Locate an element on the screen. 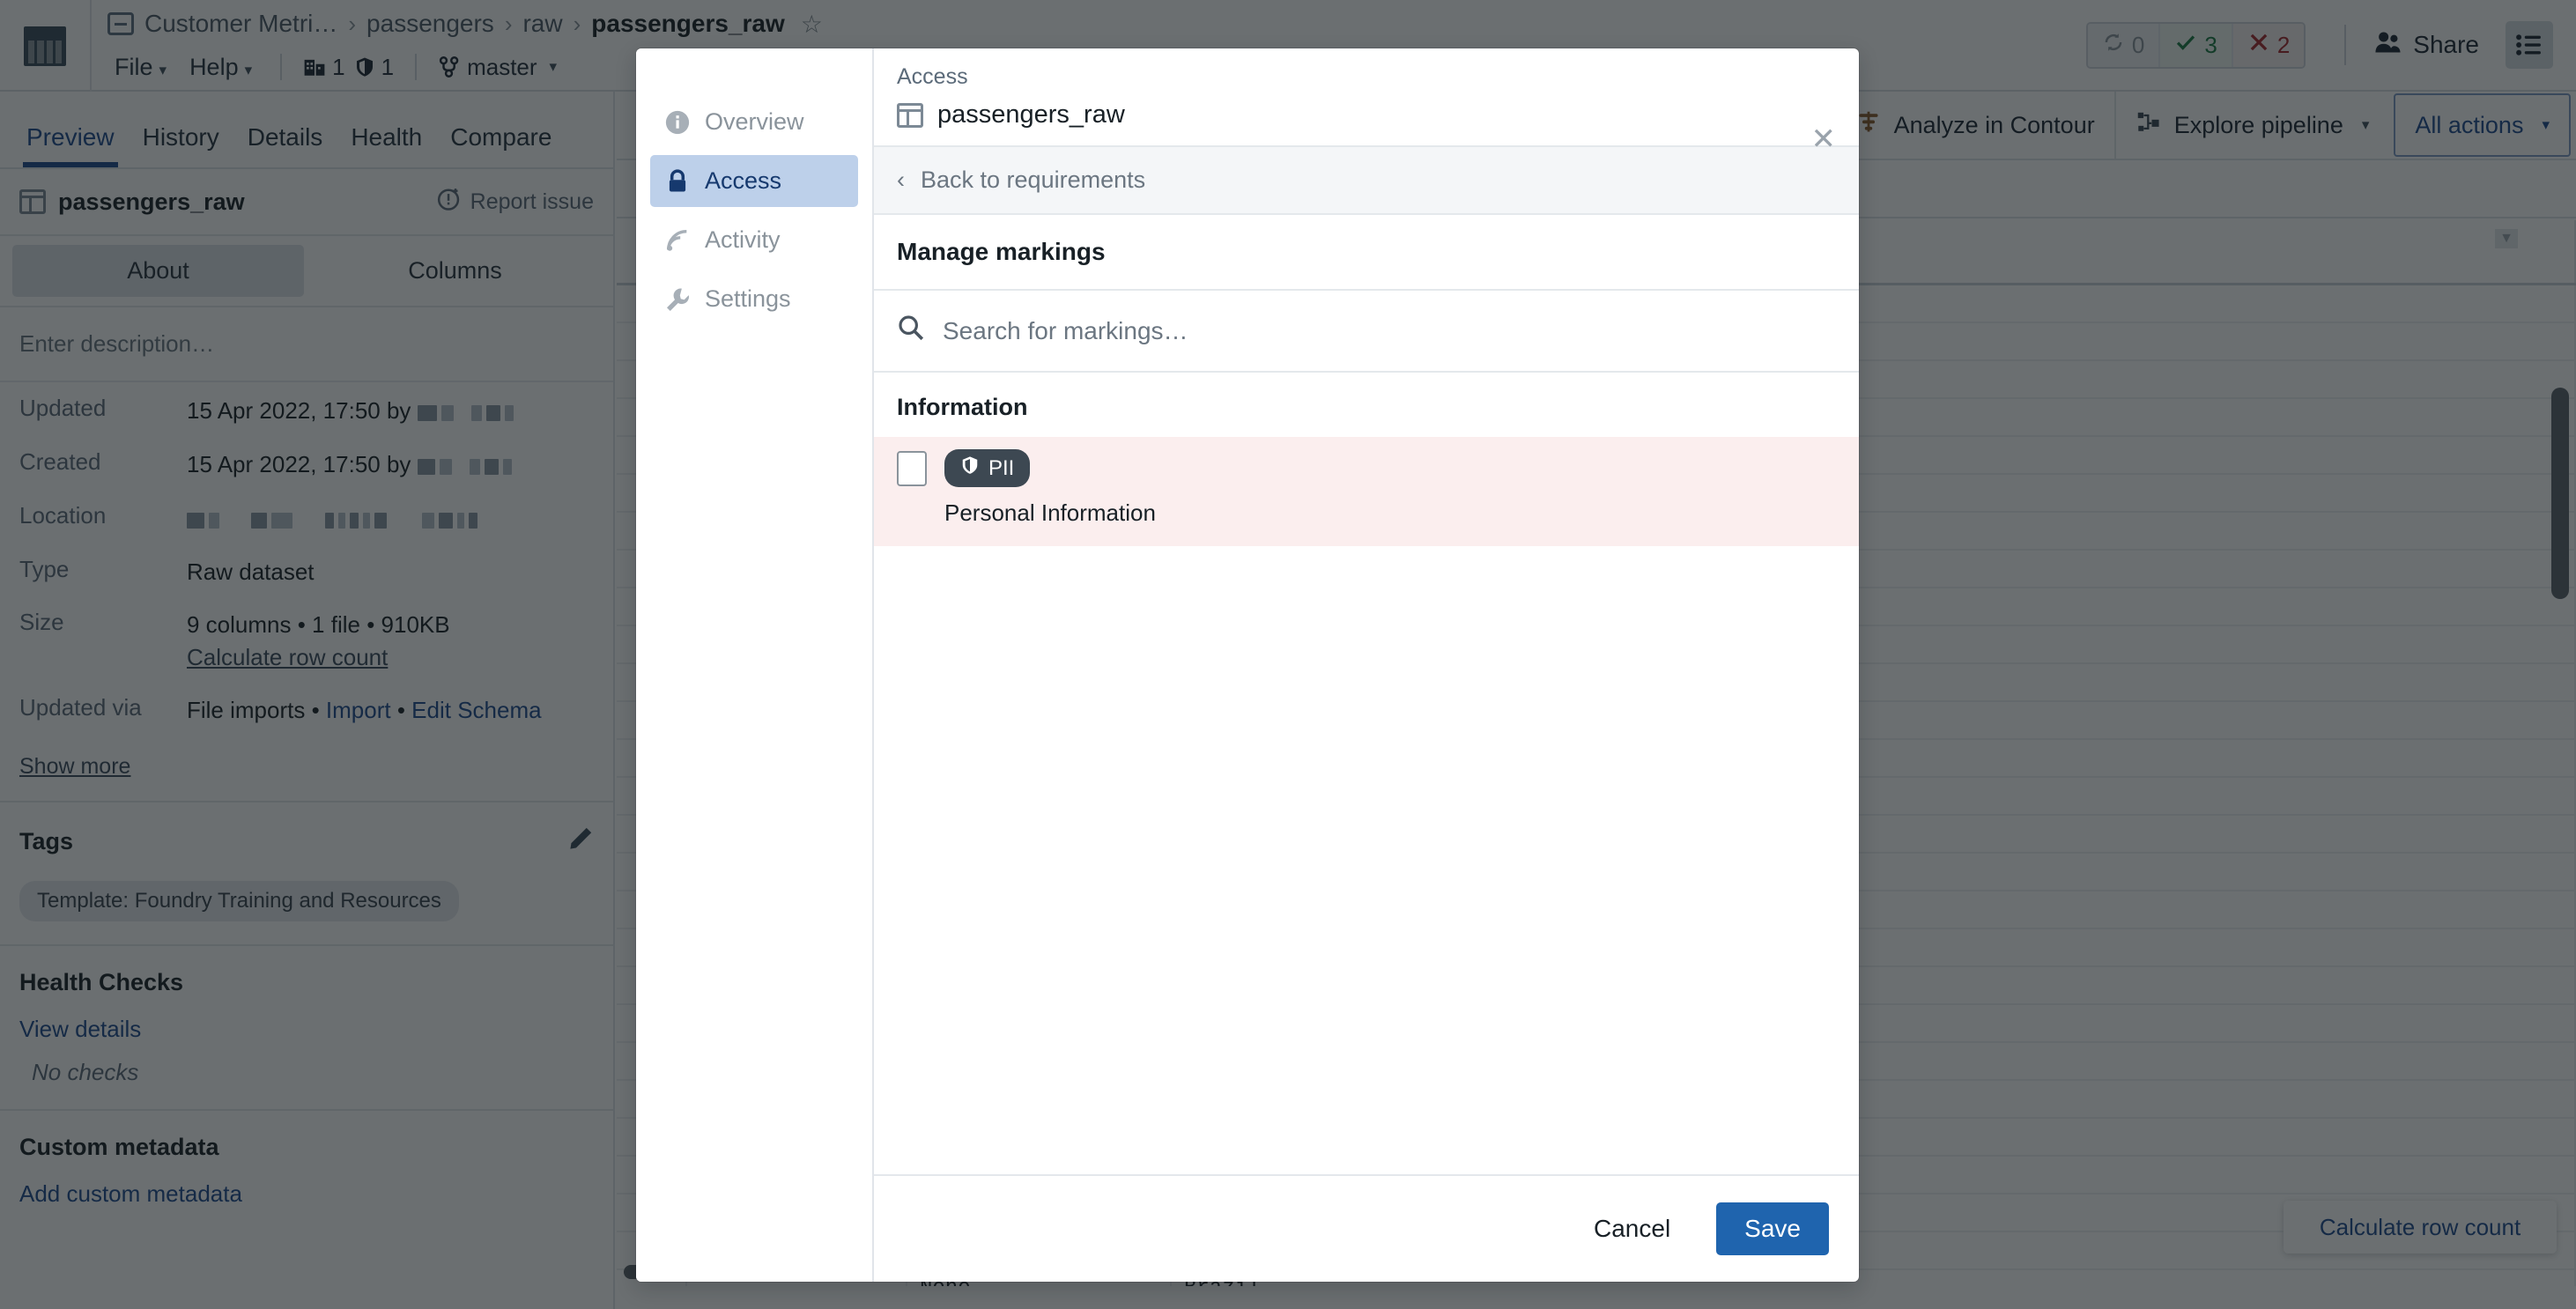  marking-badge-label: PII is located at coordinates (1002, 468).